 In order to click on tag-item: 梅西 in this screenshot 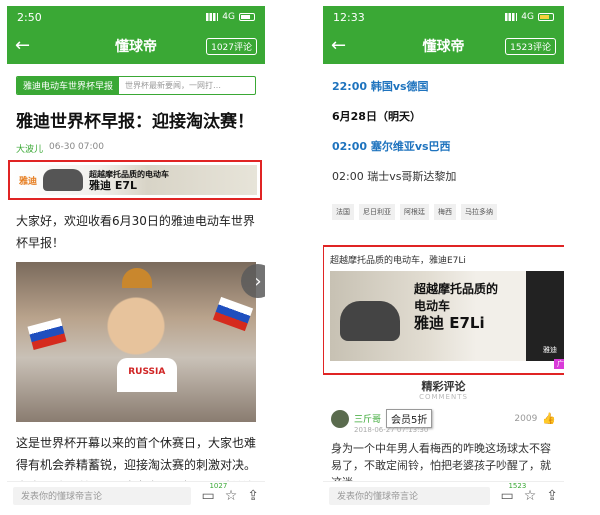, I will do `click(445, 212)`.